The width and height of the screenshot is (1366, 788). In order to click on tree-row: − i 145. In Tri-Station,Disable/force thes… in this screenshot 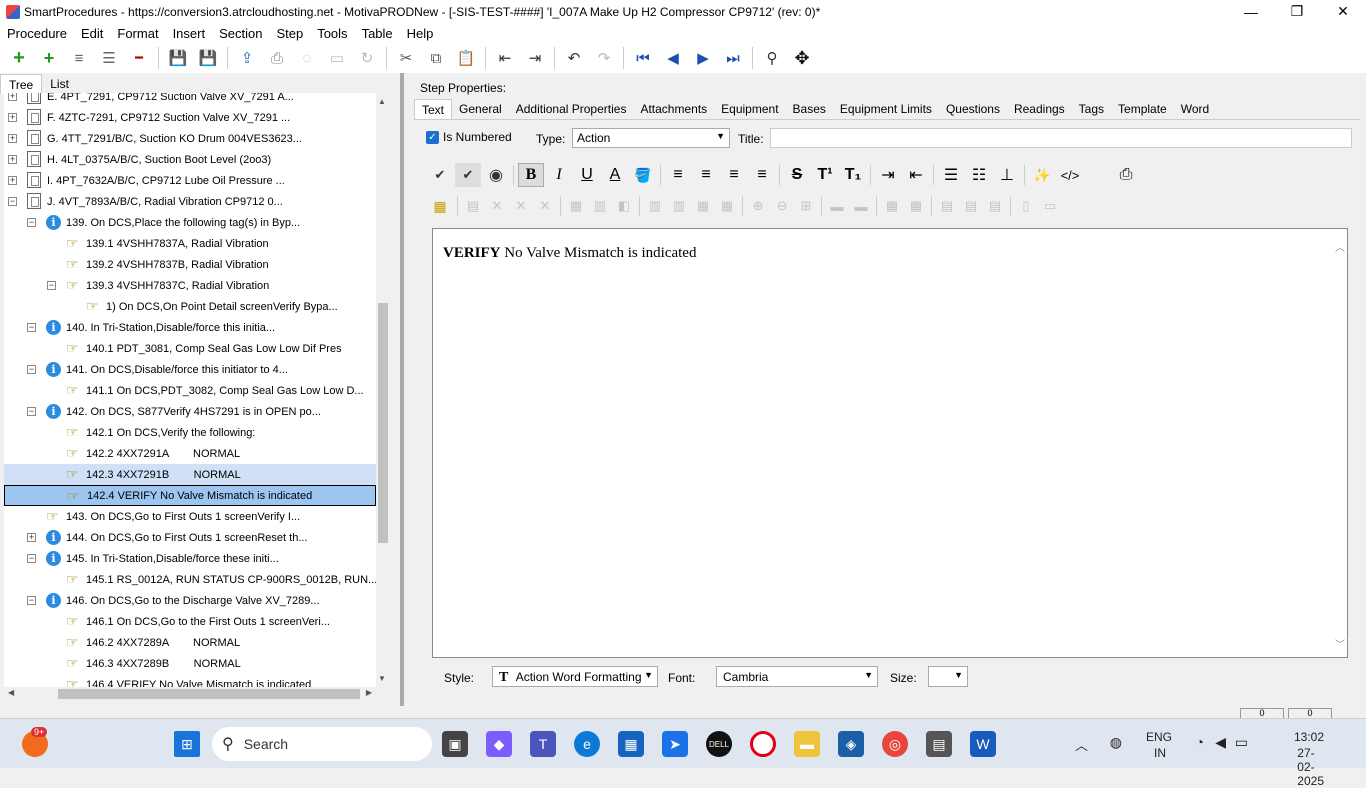, I will do `click(190, 558)`.